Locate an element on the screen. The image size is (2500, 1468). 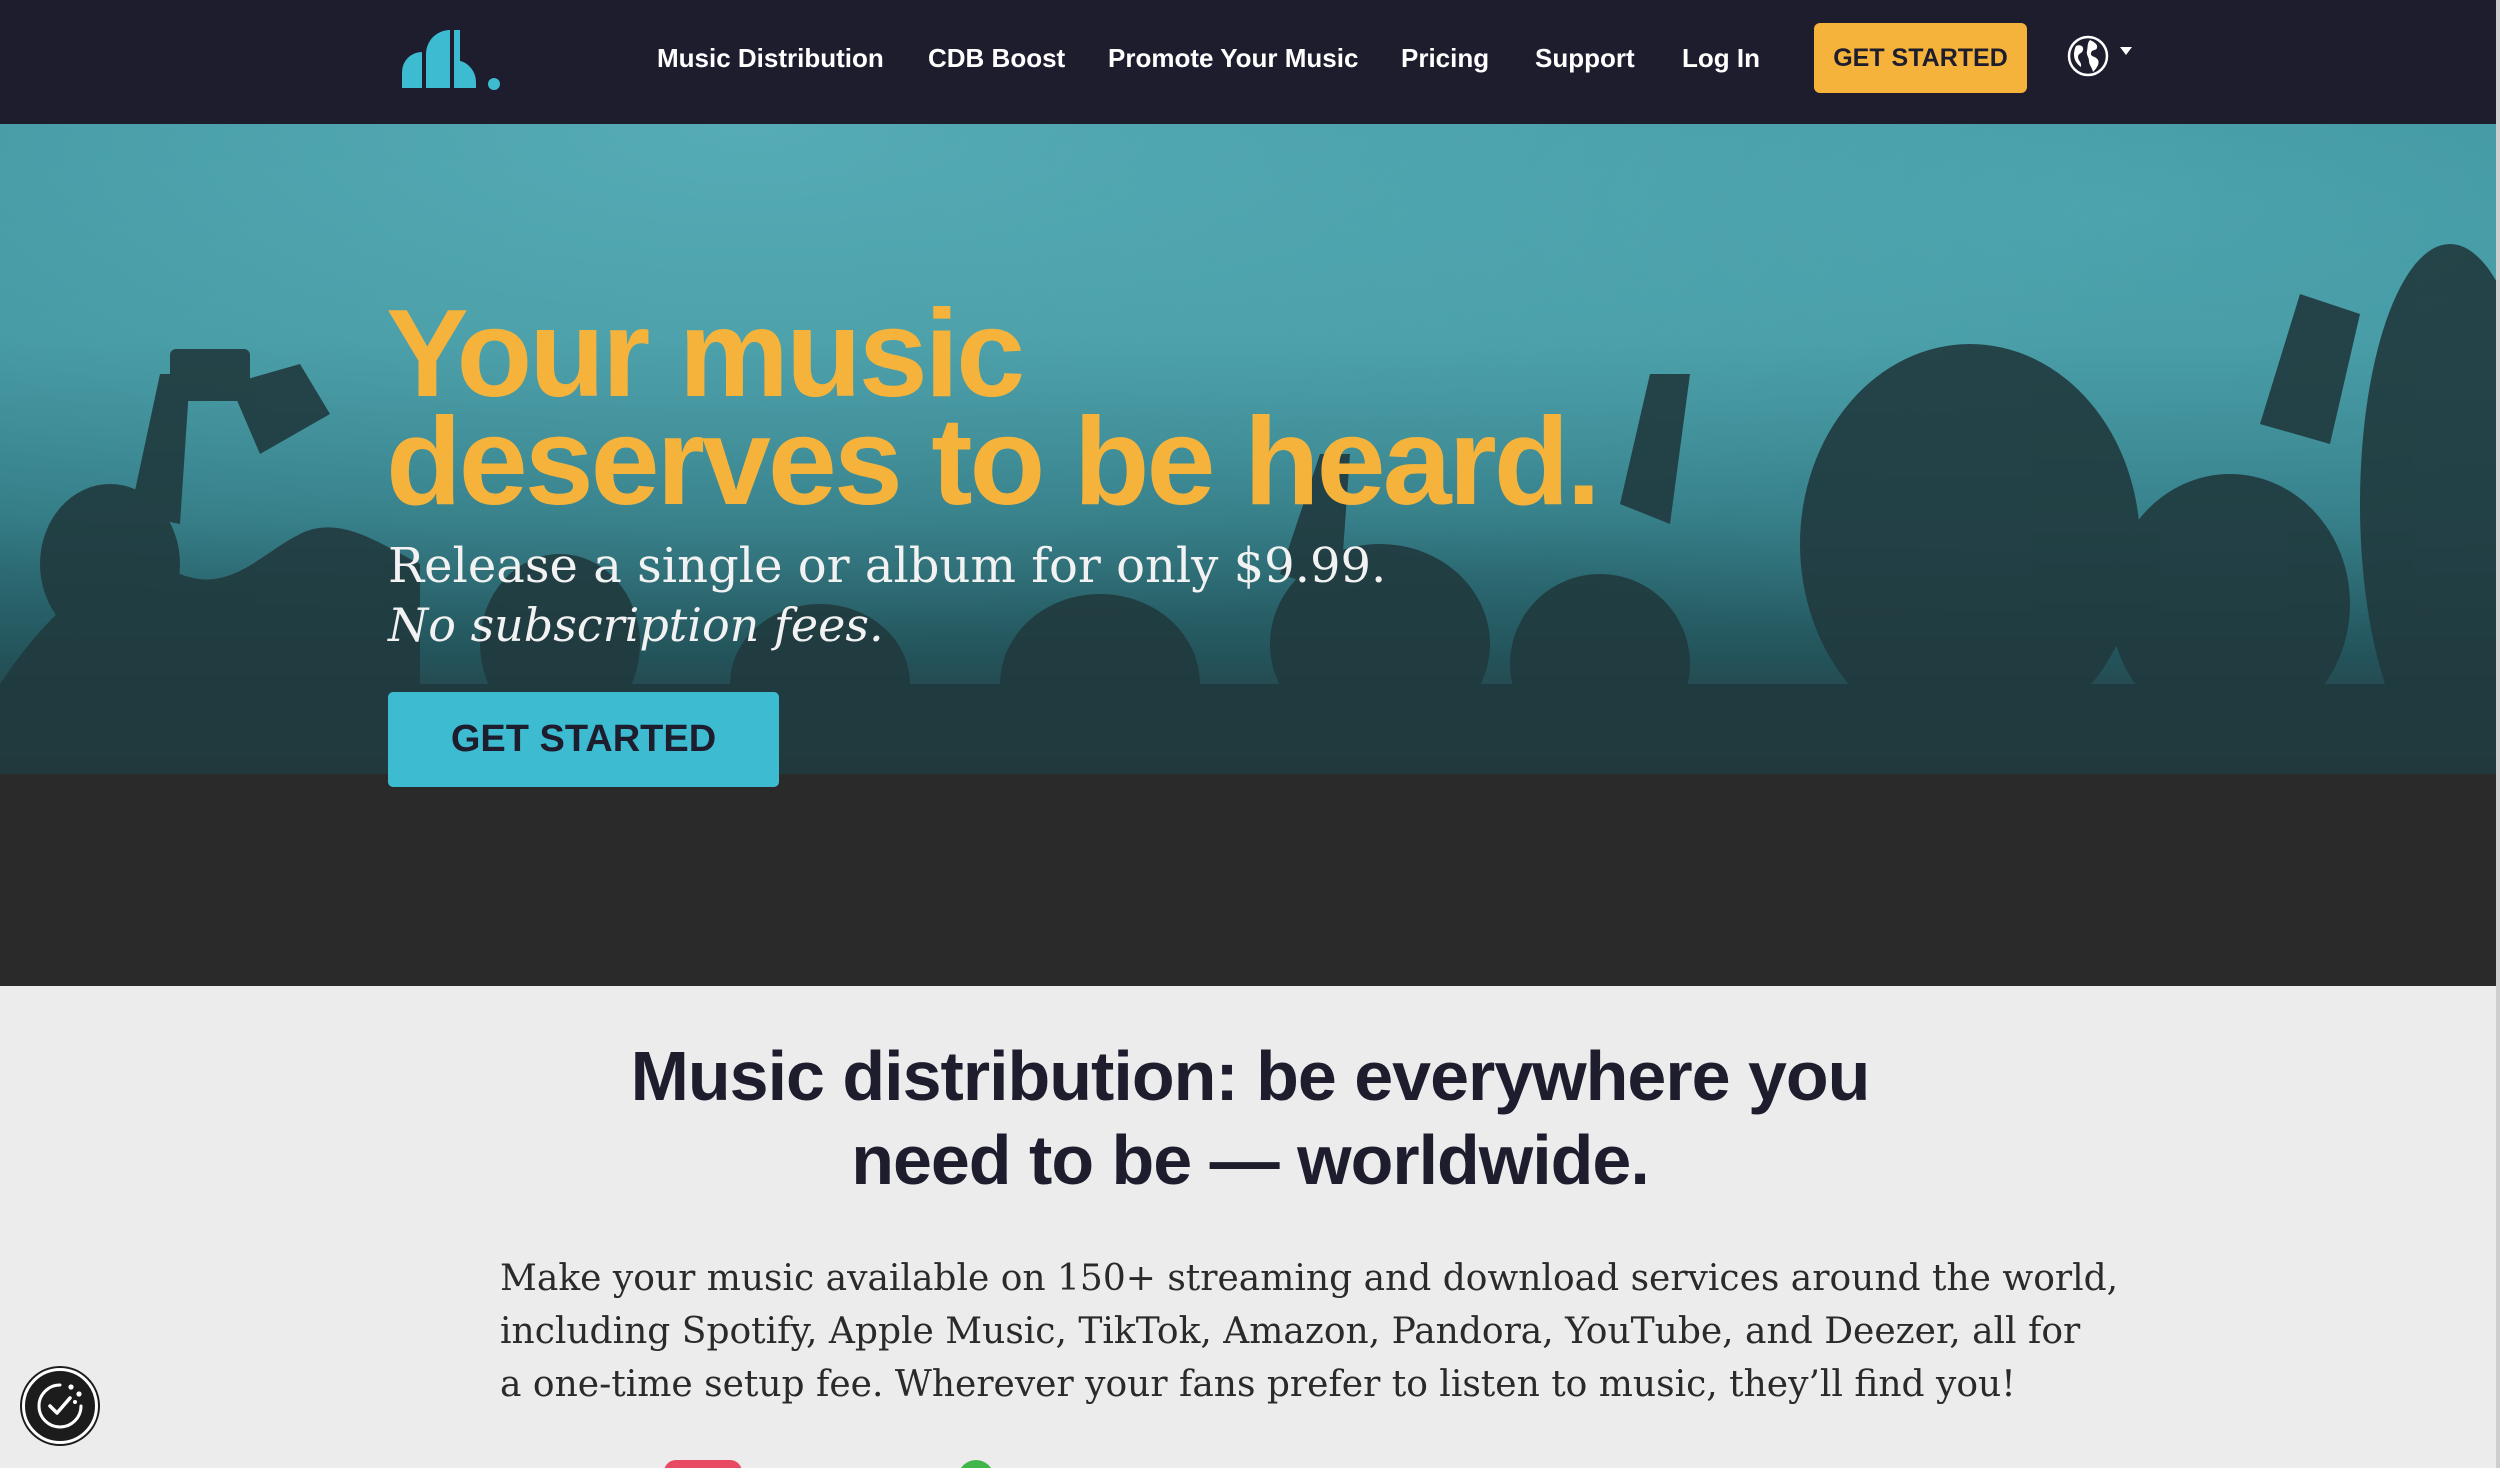
hero-headline: Your music deserves to be heard. is located at coordinates (1036, 408).